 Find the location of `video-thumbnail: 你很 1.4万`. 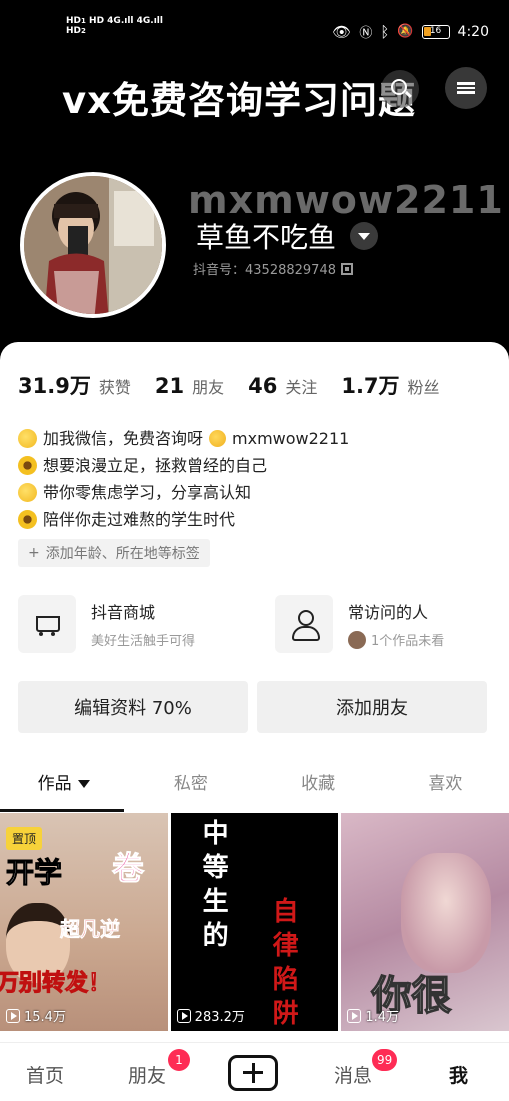

video-thumbnail: 你很 1.4万 is located at coordinates (425, 922).